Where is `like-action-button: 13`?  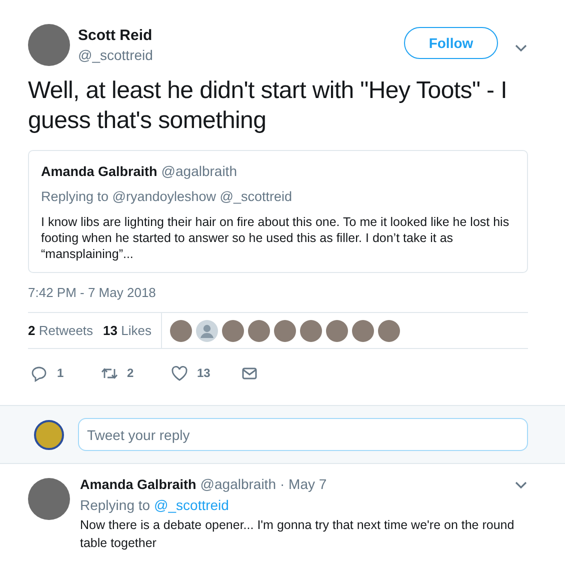
like-action-button: 13 is located at coordinates (203, 373).